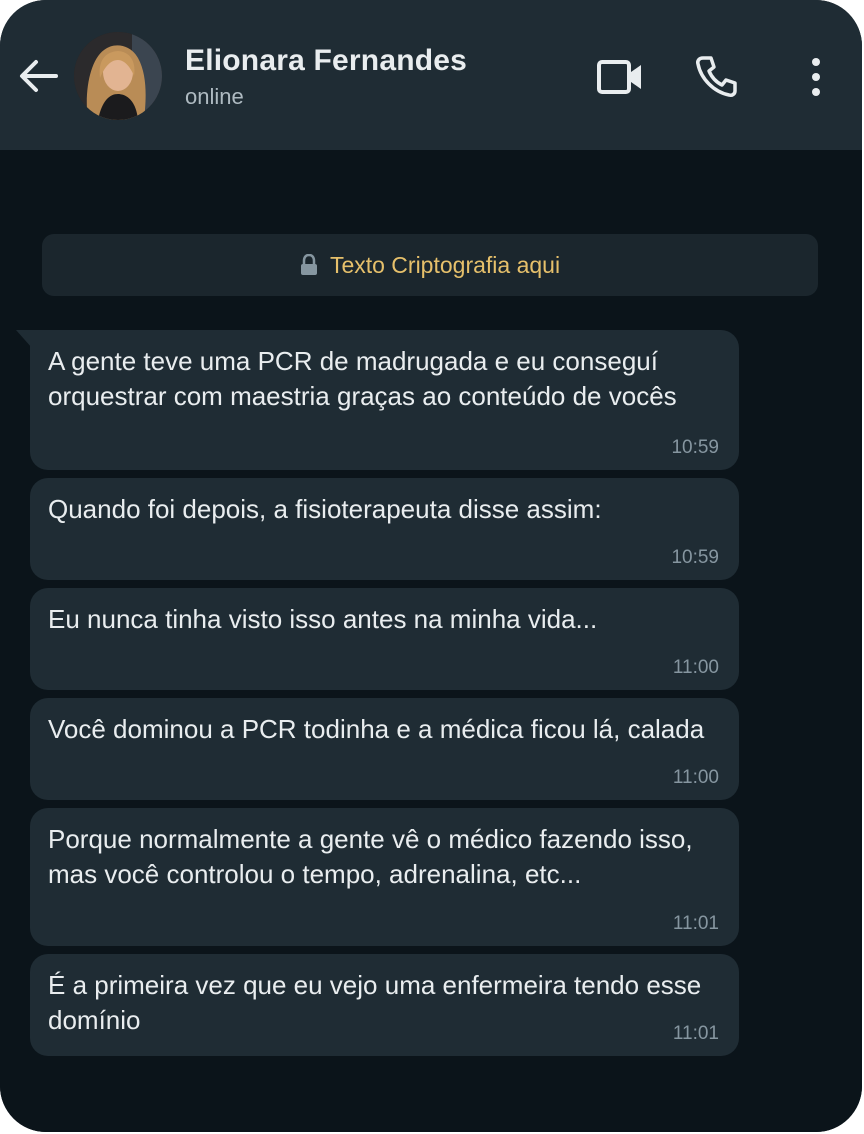  Describe the element at coordinates (308, 264) in the screenshot. I see `lock-icon` at that location.